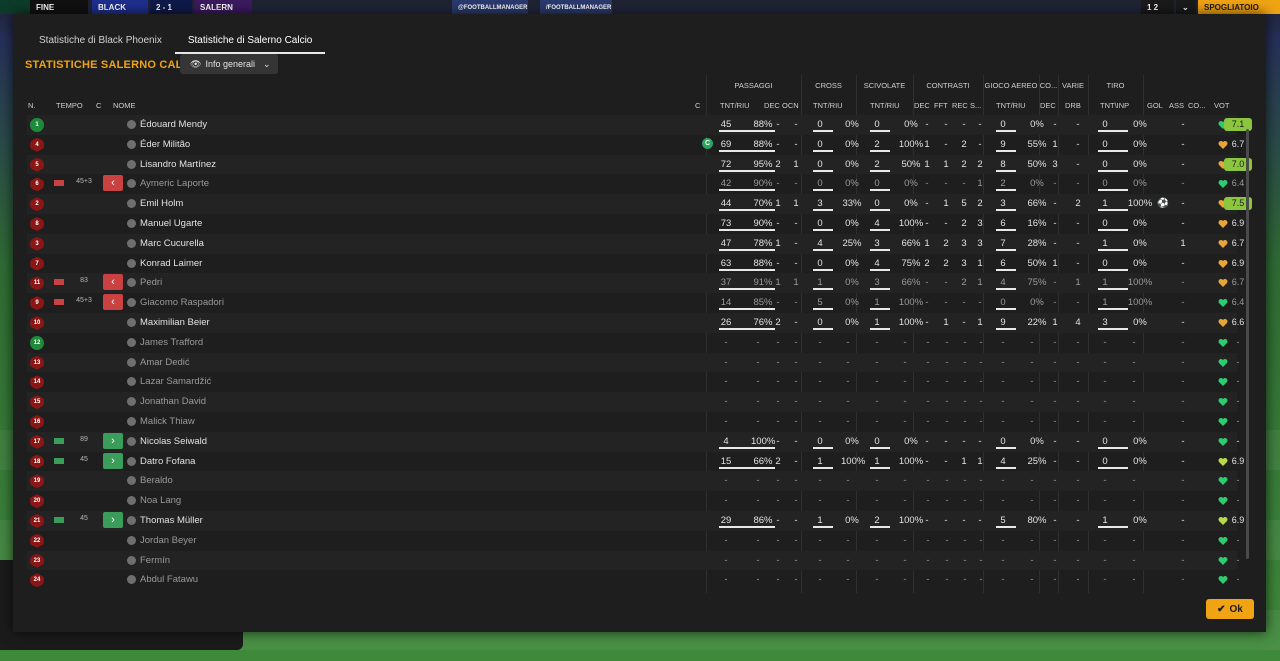  Describe the element at coordinates (175, 322) in the screenshot. I see `player-name: Maximilian Beier` at that location.